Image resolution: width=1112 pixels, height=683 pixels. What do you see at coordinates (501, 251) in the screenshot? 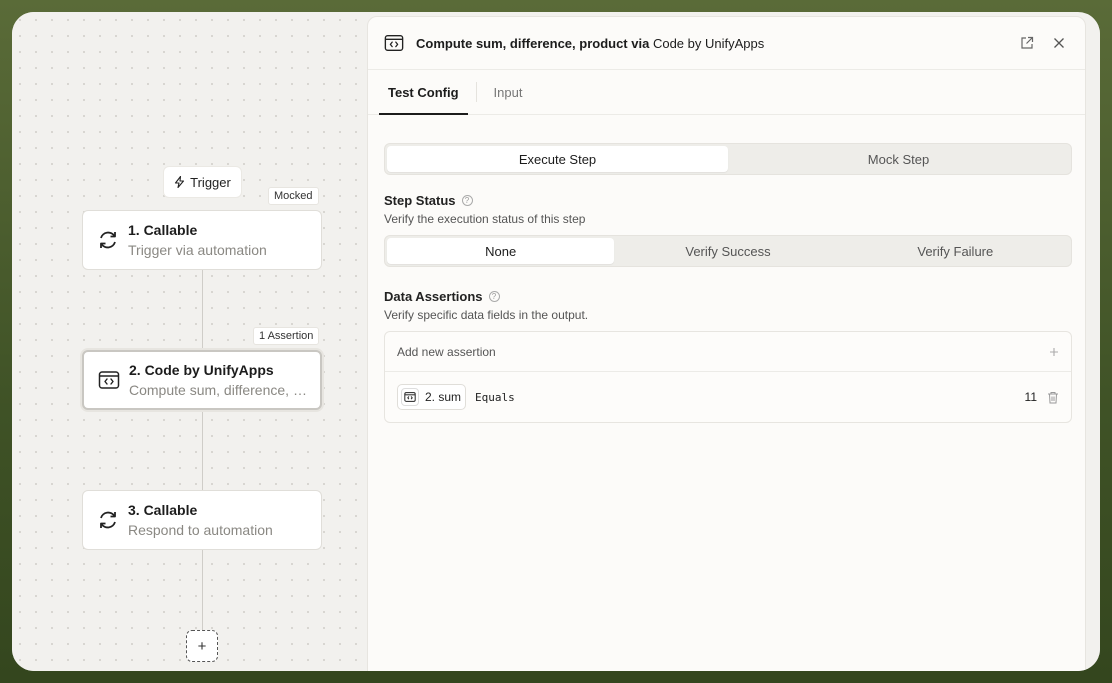
I see `status-none-option: None` at bounding box center [501, 251].